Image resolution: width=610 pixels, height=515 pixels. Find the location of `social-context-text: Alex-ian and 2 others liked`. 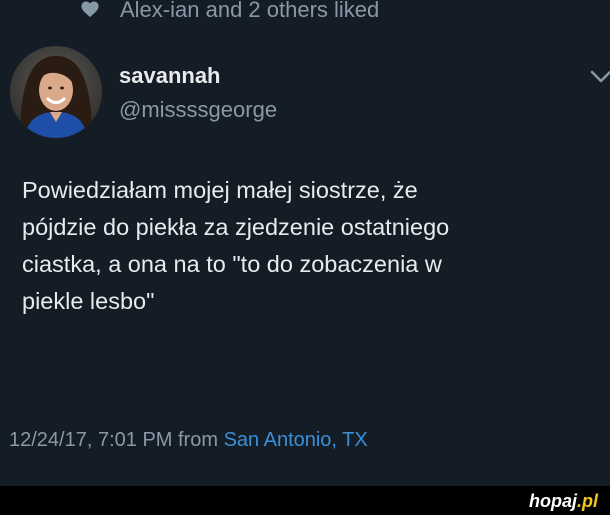

social-context-text: Alex-ian and 2 others liked is located at coordinates (250, 11).